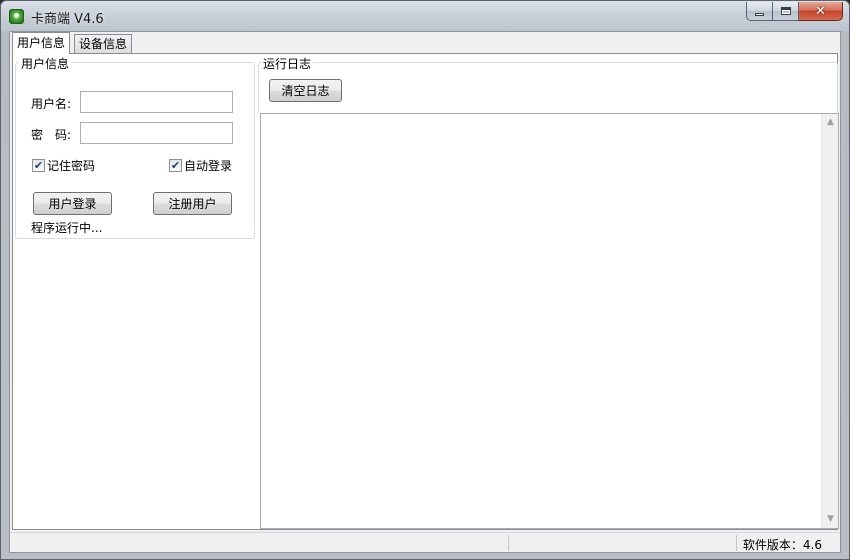  What do you see at coordinates (38, 165) in the screenshot?
I see `remember-password-check-icon: ✔` at bounding box center [38, 165].